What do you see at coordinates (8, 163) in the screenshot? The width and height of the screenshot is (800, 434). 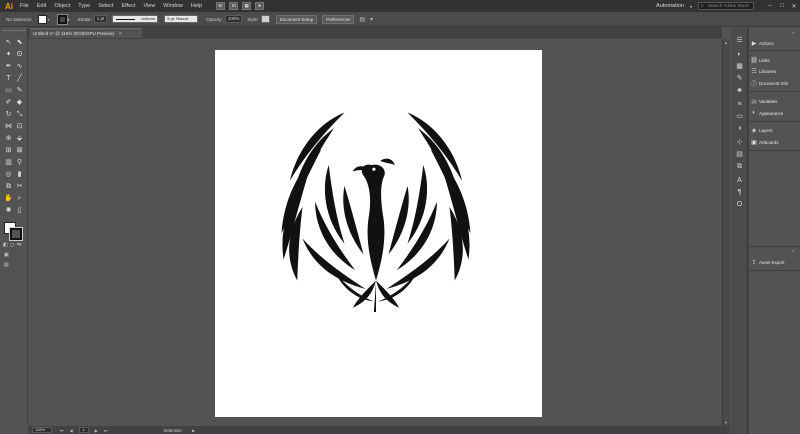 I see `gradient-tool-icon: ▥` at bounding box center [8, 163].